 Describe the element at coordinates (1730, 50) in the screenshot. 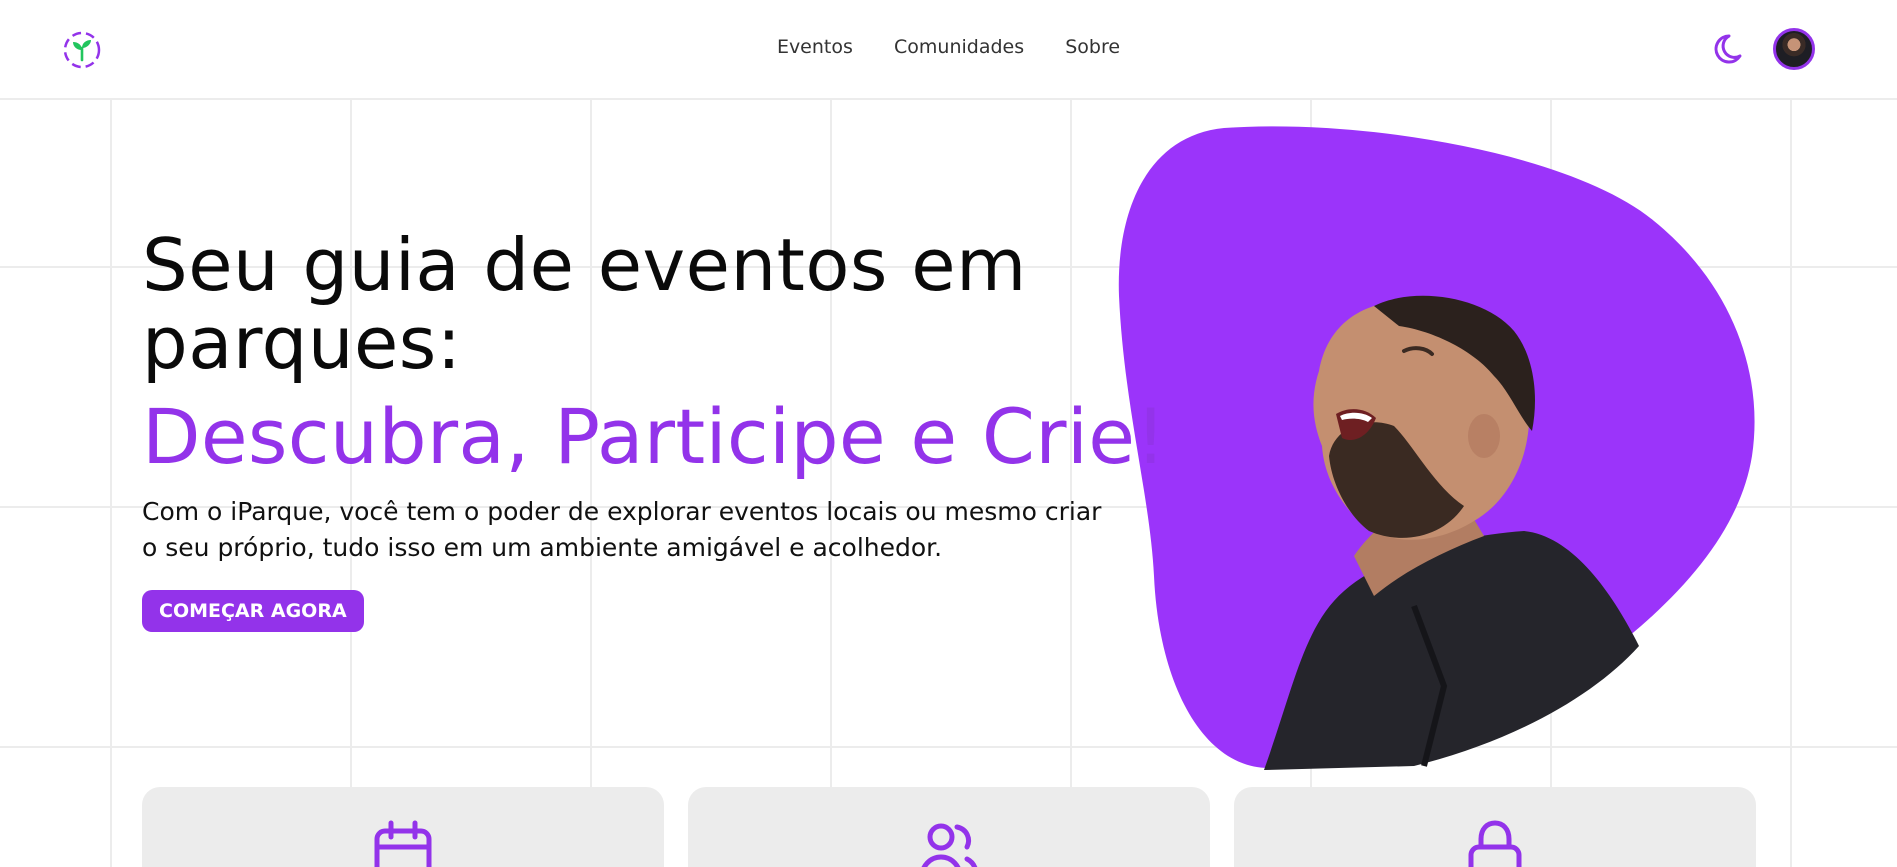

I see `moon-icon` at that location.